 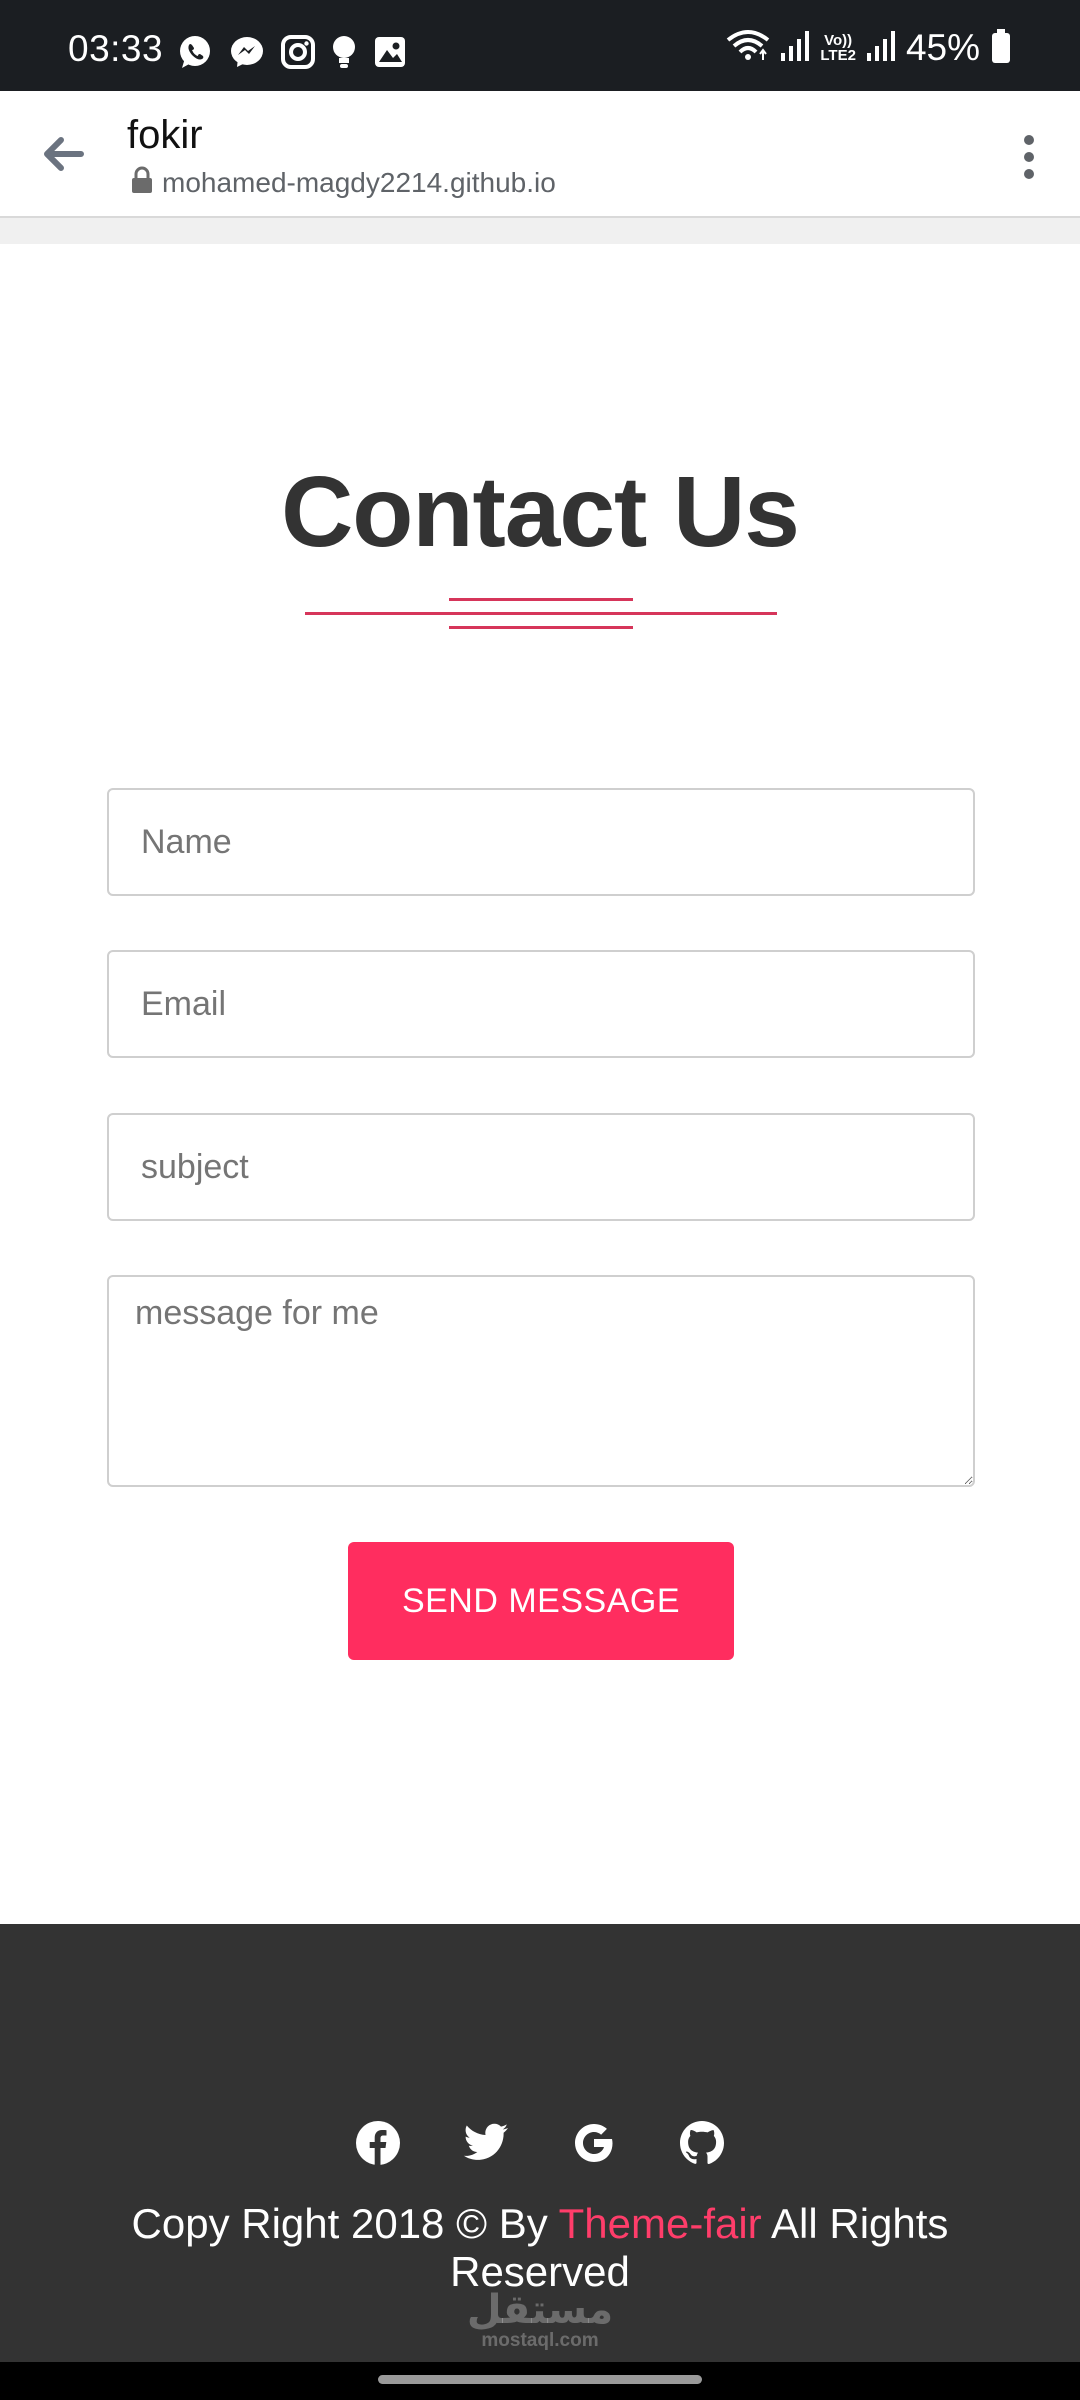 What do you see at coordinates (942, 47) in the screenshot?
I see `battery-percent: 45%` at bounding box center [942, 47].